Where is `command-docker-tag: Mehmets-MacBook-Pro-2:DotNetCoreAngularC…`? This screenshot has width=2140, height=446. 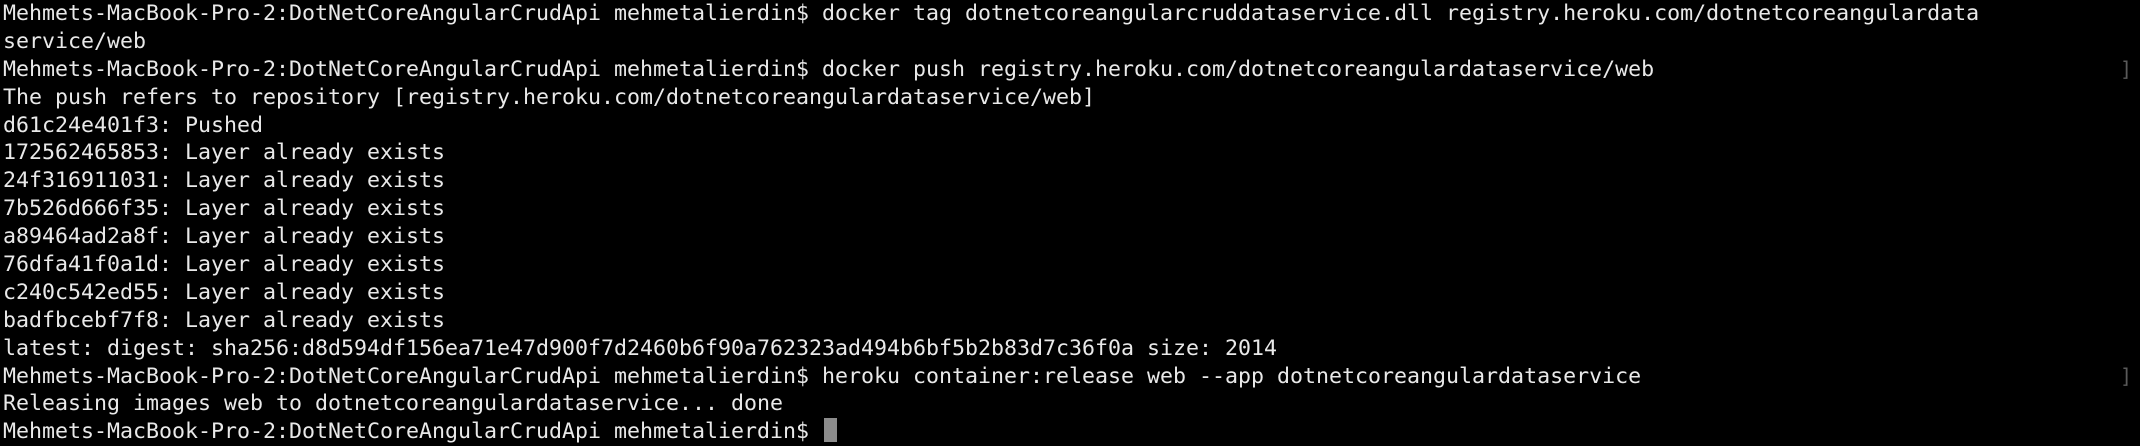 command-docker-tag: Mehmets-MacBook-Pro-2:DotNetCoreAngularC… is located at coordinates (991, 13).